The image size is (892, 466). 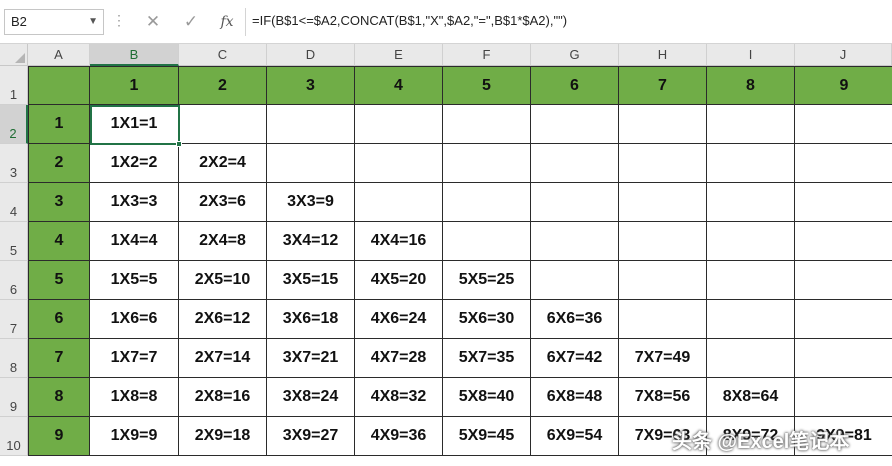 I want to click on table-cell: 1X5=5, so click(x=134, y=280).